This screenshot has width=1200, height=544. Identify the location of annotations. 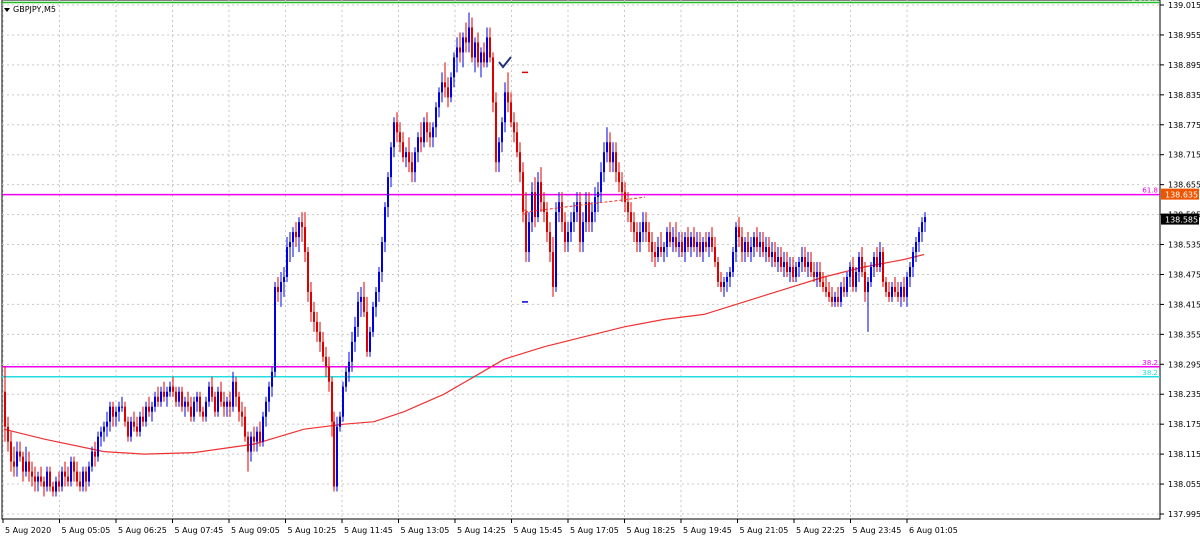
(572, 179).